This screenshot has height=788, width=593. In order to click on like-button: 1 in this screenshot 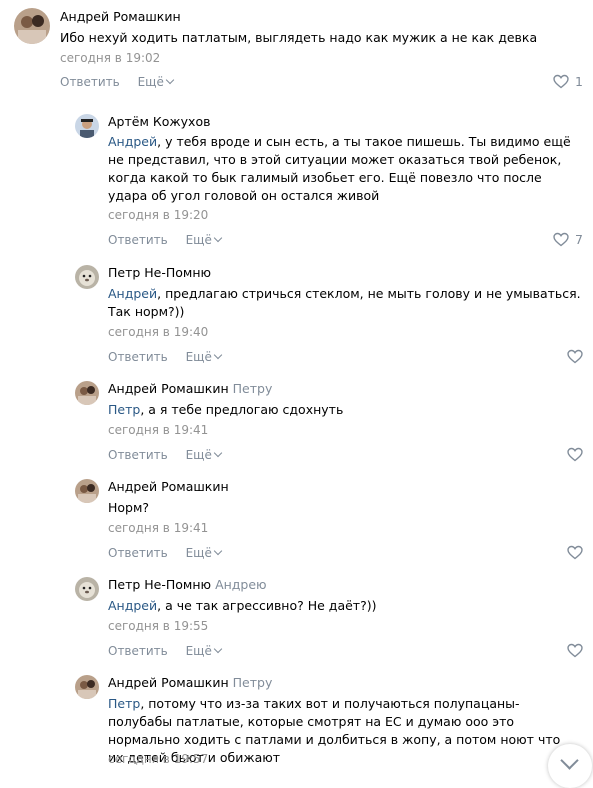, I will do `click(568, 81)`.